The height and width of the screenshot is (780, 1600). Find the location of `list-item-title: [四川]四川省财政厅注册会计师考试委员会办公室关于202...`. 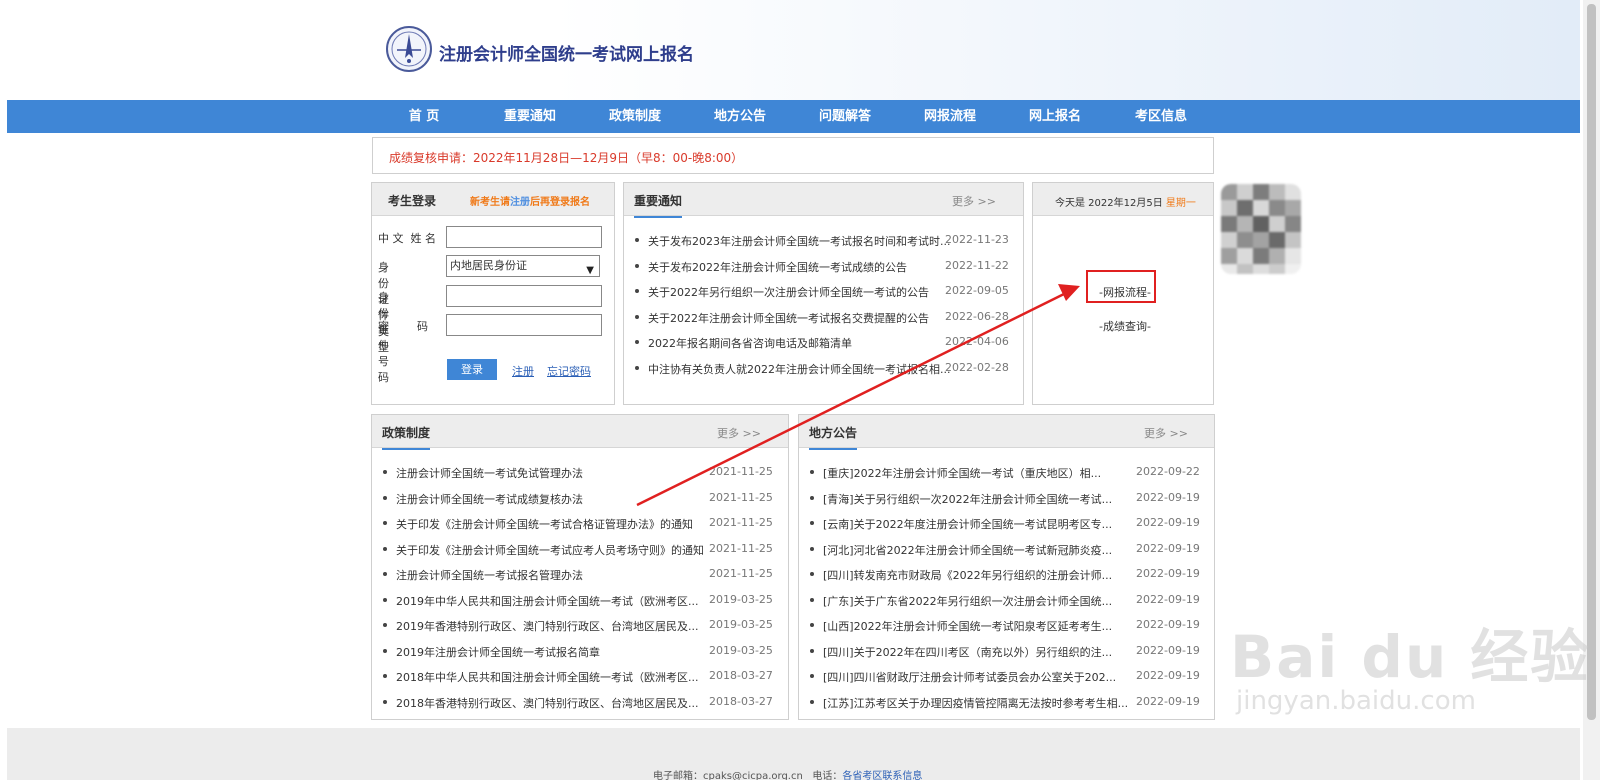

list-item-title: [四川]四川省财政厅注册会计师考试委员会办公室关于202... is located at coordinates (969, 677).